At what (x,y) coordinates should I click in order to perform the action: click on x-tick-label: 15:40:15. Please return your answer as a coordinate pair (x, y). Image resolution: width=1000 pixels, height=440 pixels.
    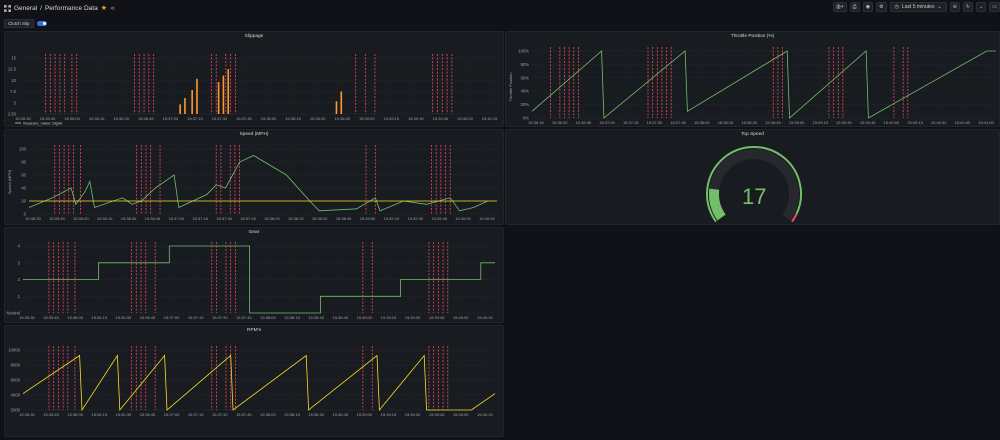
    Looking at the image, I should click on (485, 414).